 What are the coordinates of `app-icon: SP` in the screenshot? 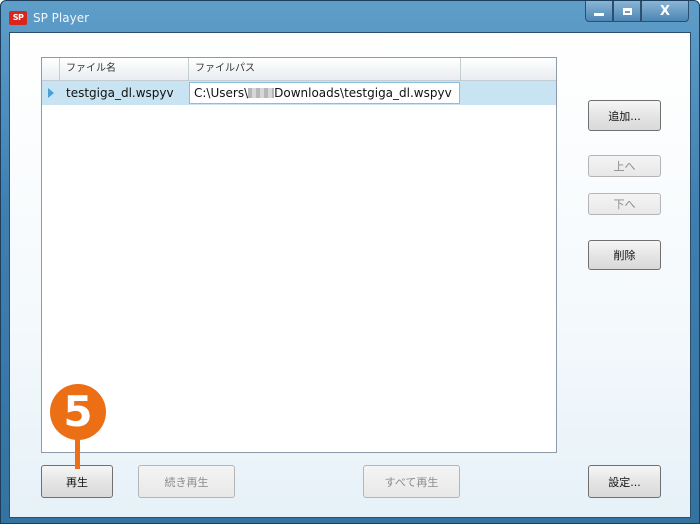 It's located at (18, 18).